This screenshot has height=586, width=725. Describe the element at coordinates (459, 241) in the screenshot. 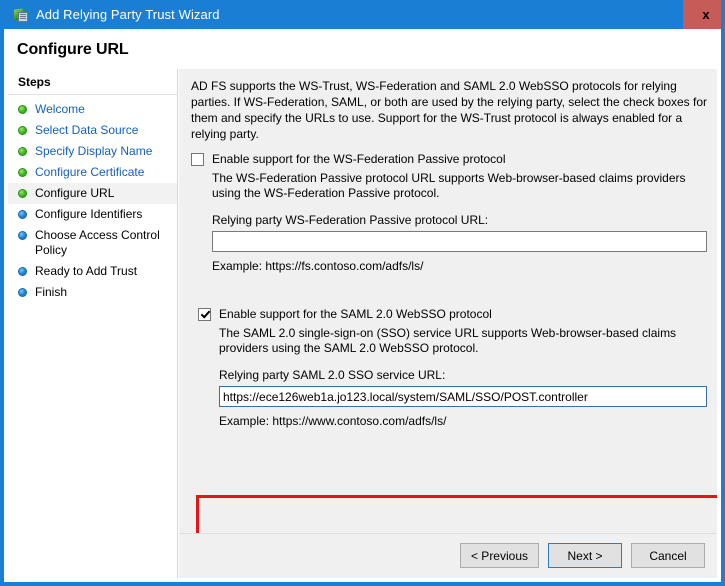

I see `wsfed-url-input` at that location.